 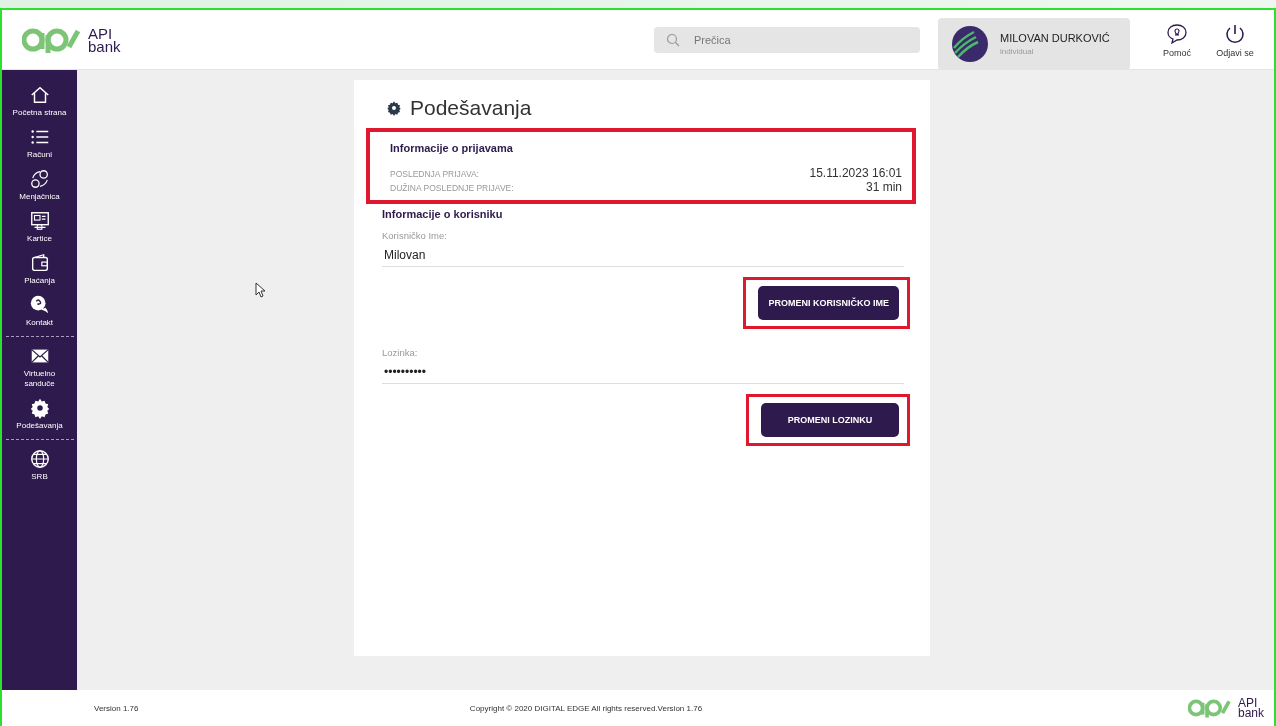 I want to click on avatar-icon, so click(x=970, y=43).